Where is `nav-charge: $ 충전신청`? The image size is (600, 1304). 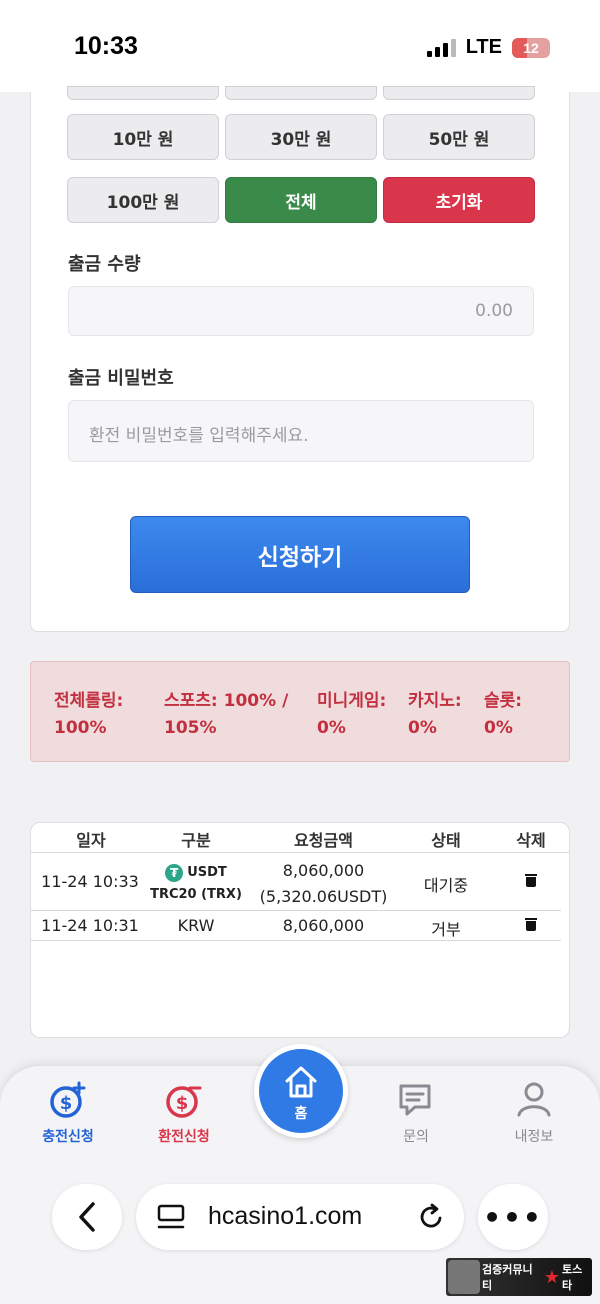
nav-charge: $ 충전신청 is located at coordinates (68, 1113).